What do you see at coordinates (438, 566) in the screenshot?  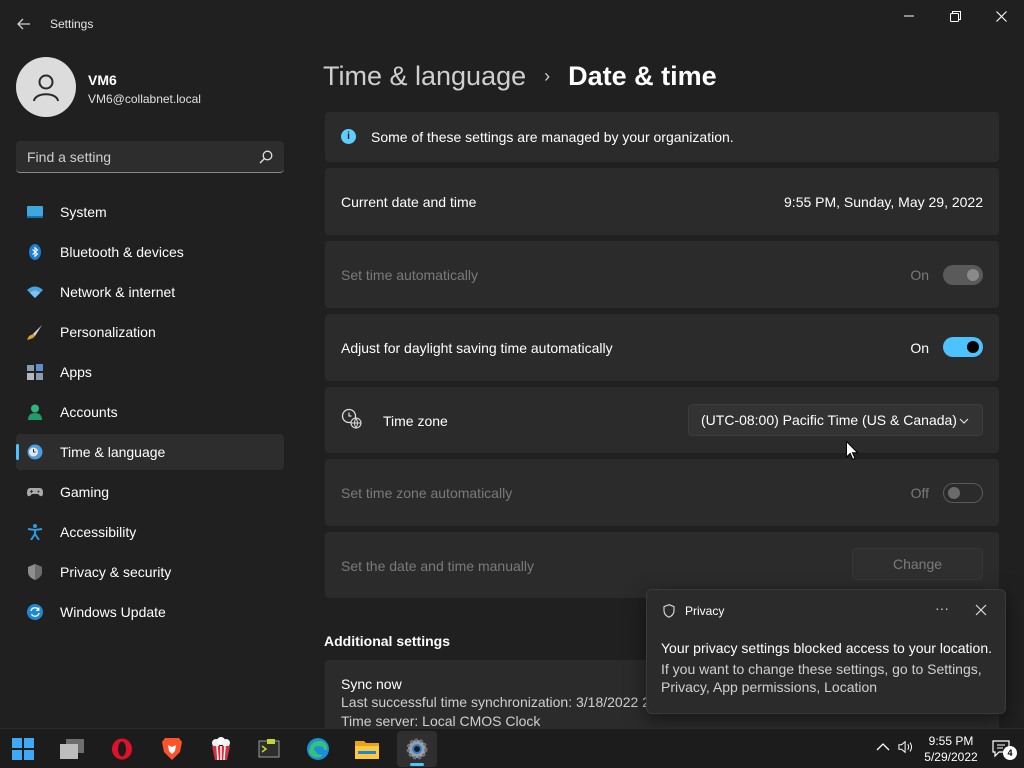 I see `set-manually-label: Set the date and time manually` at bounding box center [438, 566].